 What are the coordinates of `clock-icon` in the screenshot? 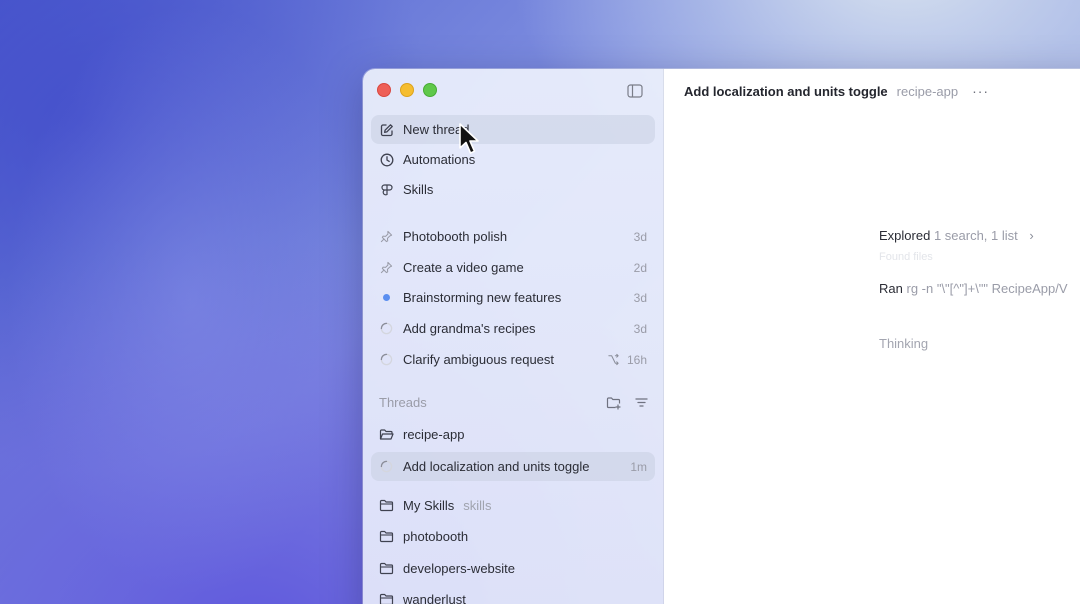 It's located at (386, 159).